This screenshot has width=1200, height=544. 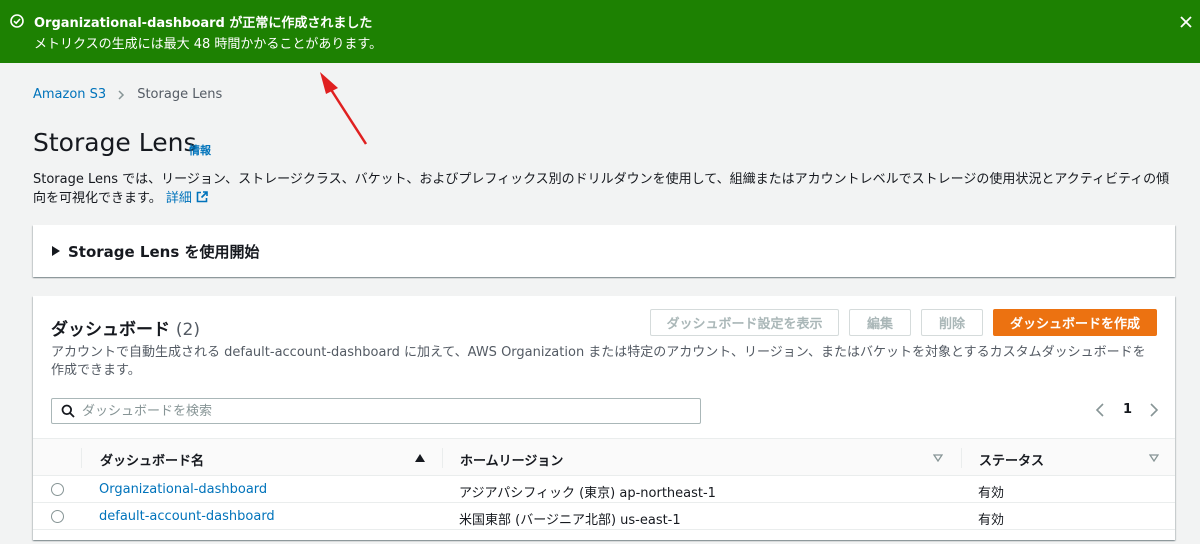 What do you see at coordinates (200, 150) in the screenshot?
I see `info-link: 情報` at bounding box center [200, 150].